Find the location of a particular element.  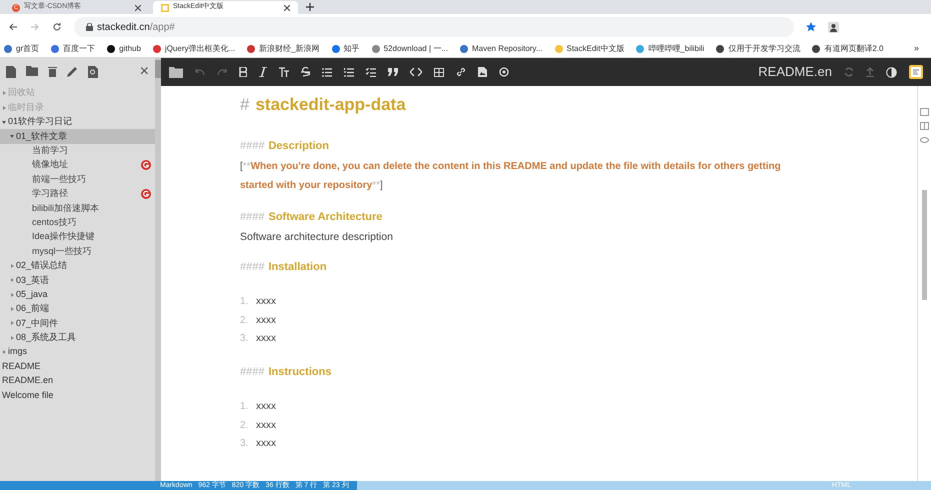

star-icon is located at coordinates (811, 27).